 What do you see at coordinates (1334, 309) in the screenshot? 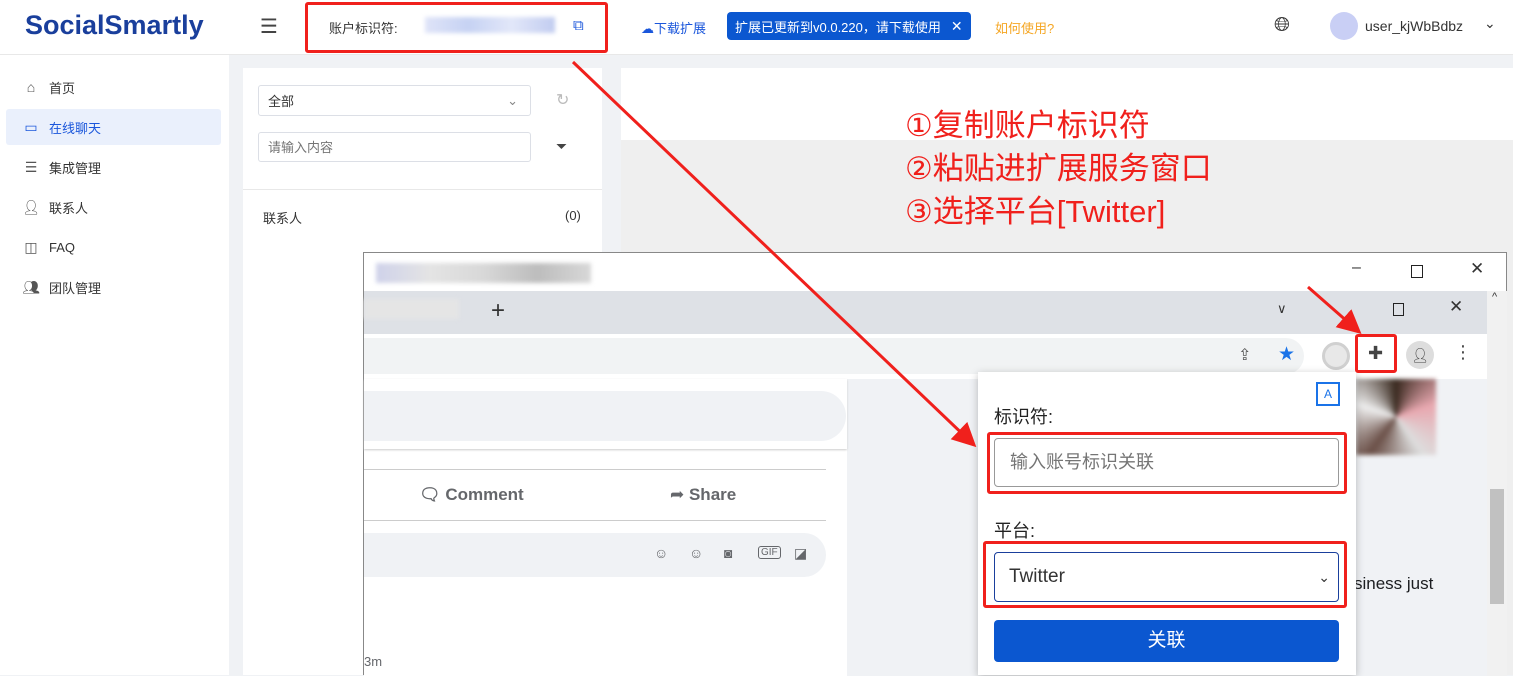
I see `arrow-to-extension` at bounding box center [1334, 309].